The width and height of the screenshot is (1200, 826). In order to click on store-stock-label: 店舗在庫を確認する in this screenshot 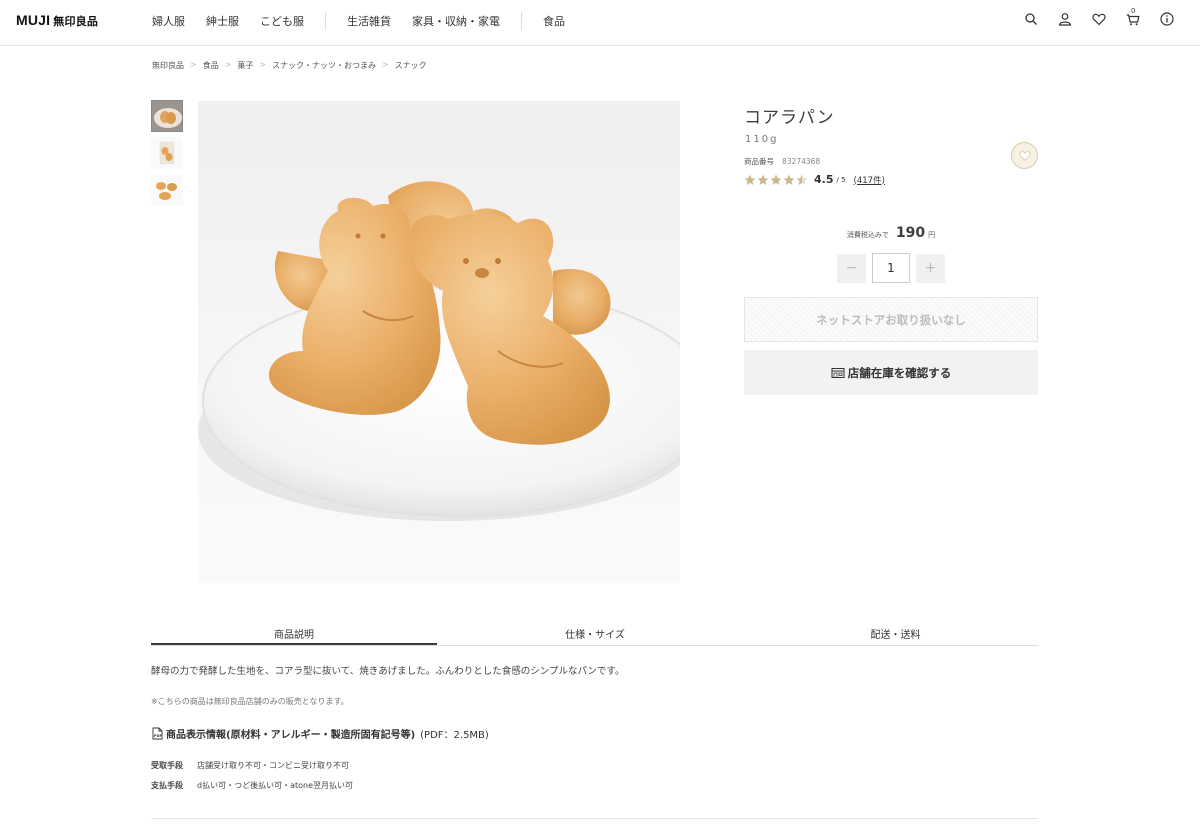, I will do `click(899, 372)`.